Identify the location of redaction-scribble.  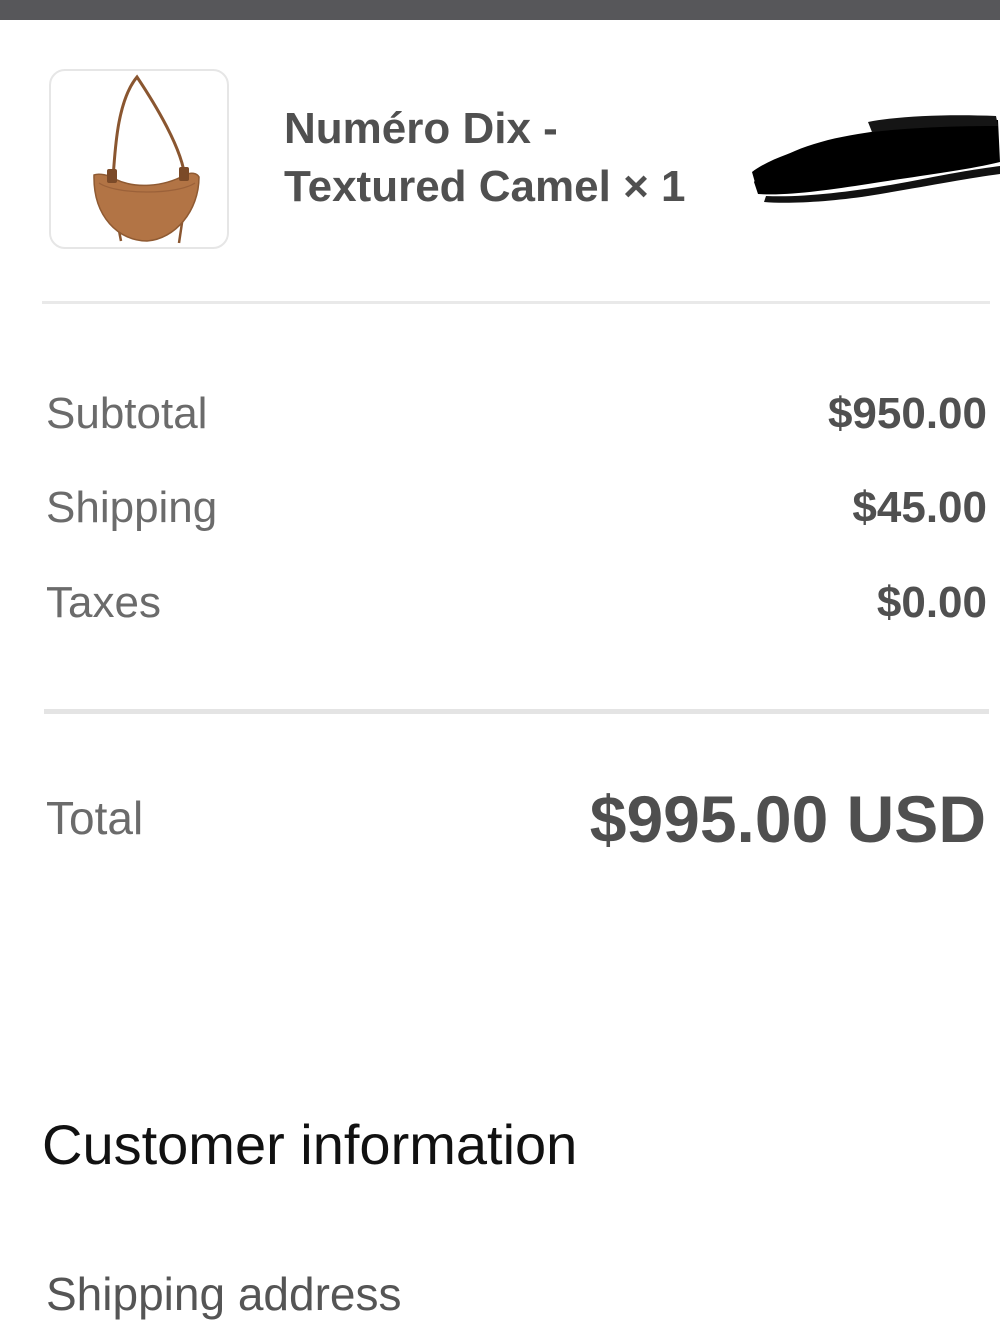
(876, 159).